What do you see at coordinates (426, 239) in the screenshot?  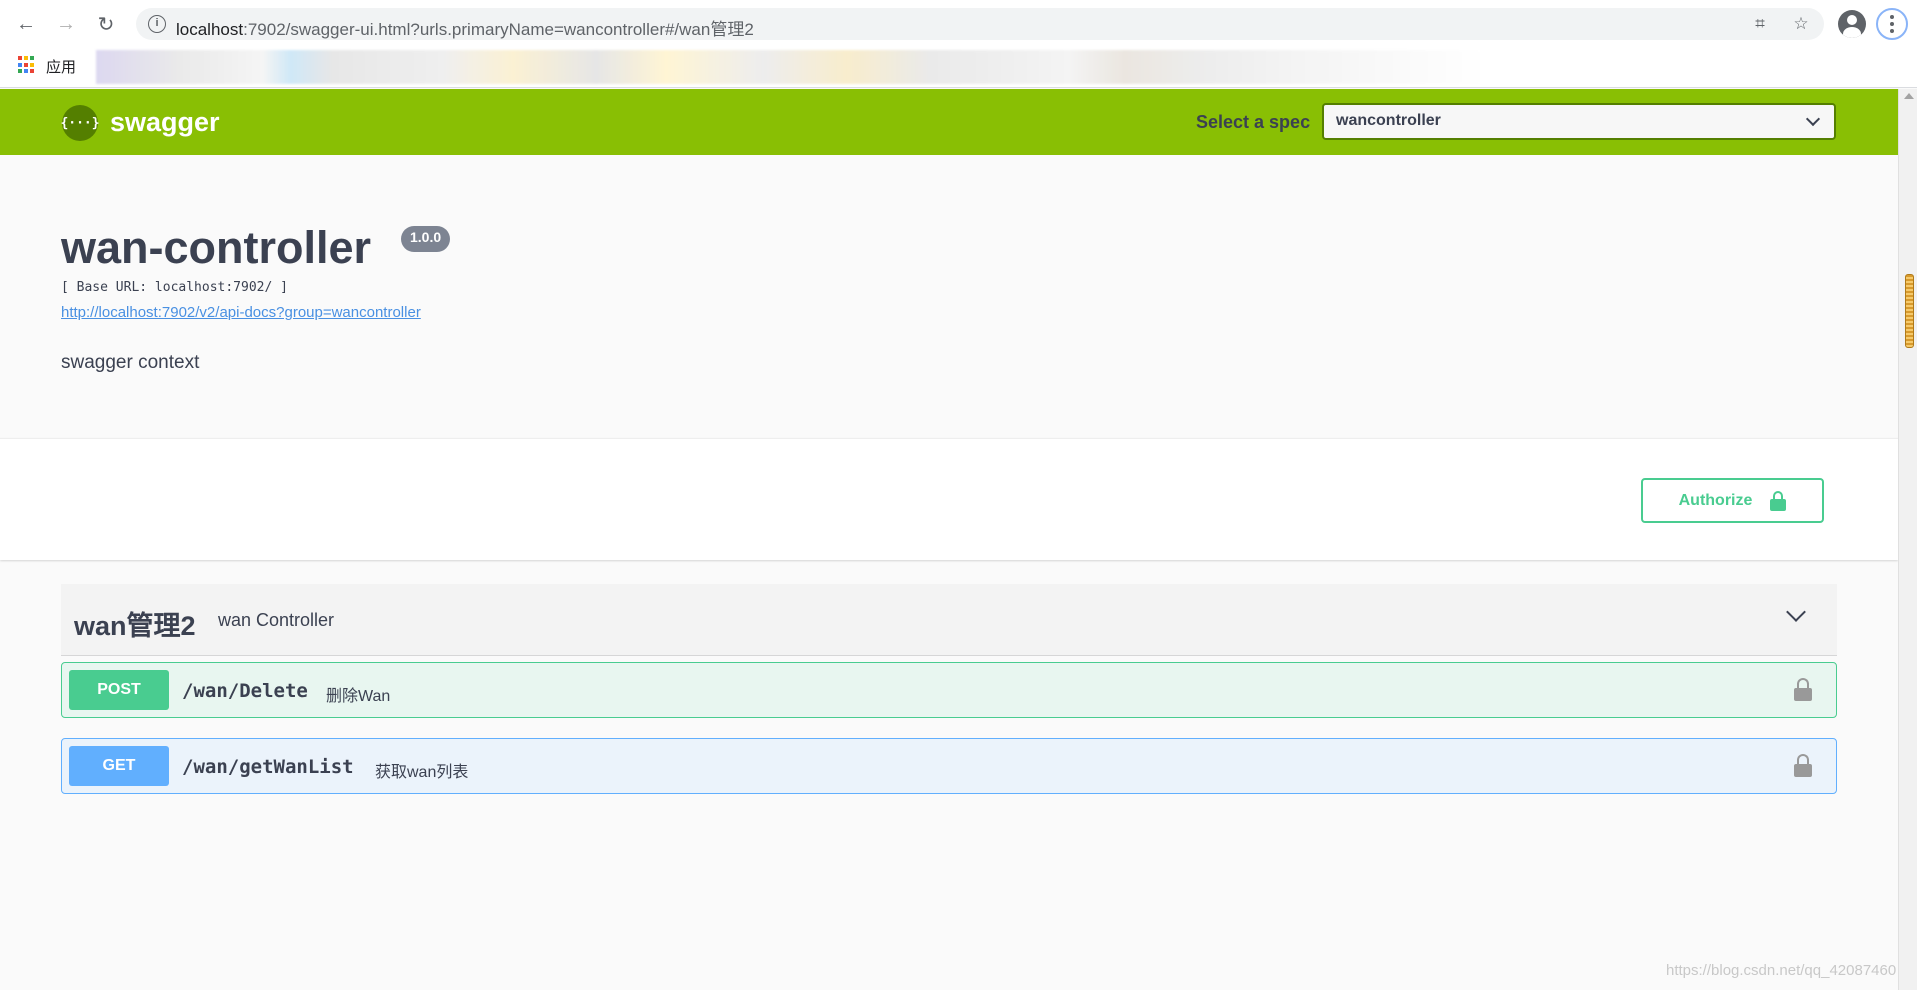 I see `version-badge: 1.0.0` at bounding box center [426, 239].